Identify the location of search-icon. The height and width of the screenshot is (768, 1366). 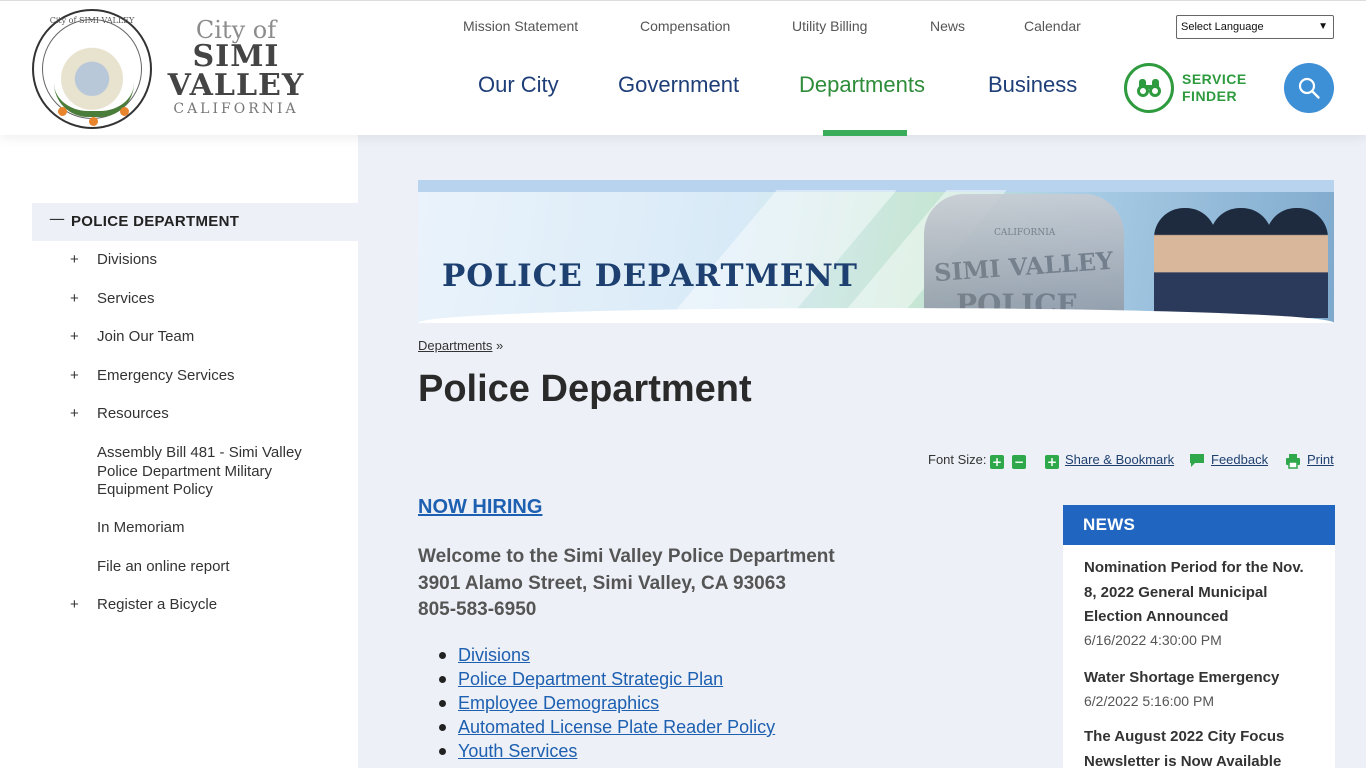
(1309, 88).